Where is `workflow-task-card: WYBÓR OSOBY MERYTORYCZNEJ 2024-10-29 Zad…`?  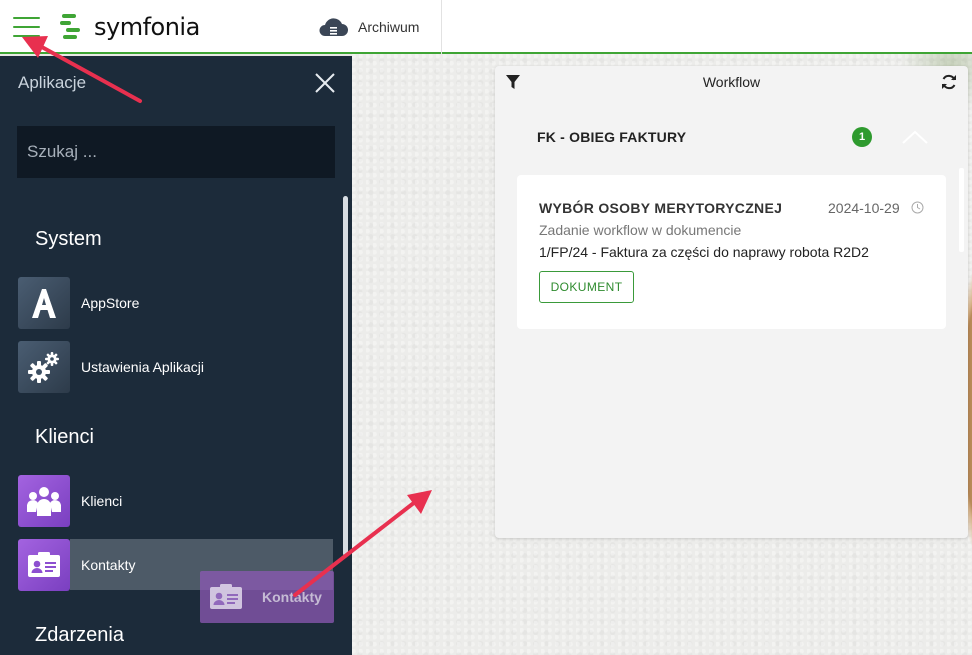
workflow-task-card: WYBÓR OSOBY MERYTORYCZNEJ 2024-10-29 Zad… is located at coordinates (731, 252).